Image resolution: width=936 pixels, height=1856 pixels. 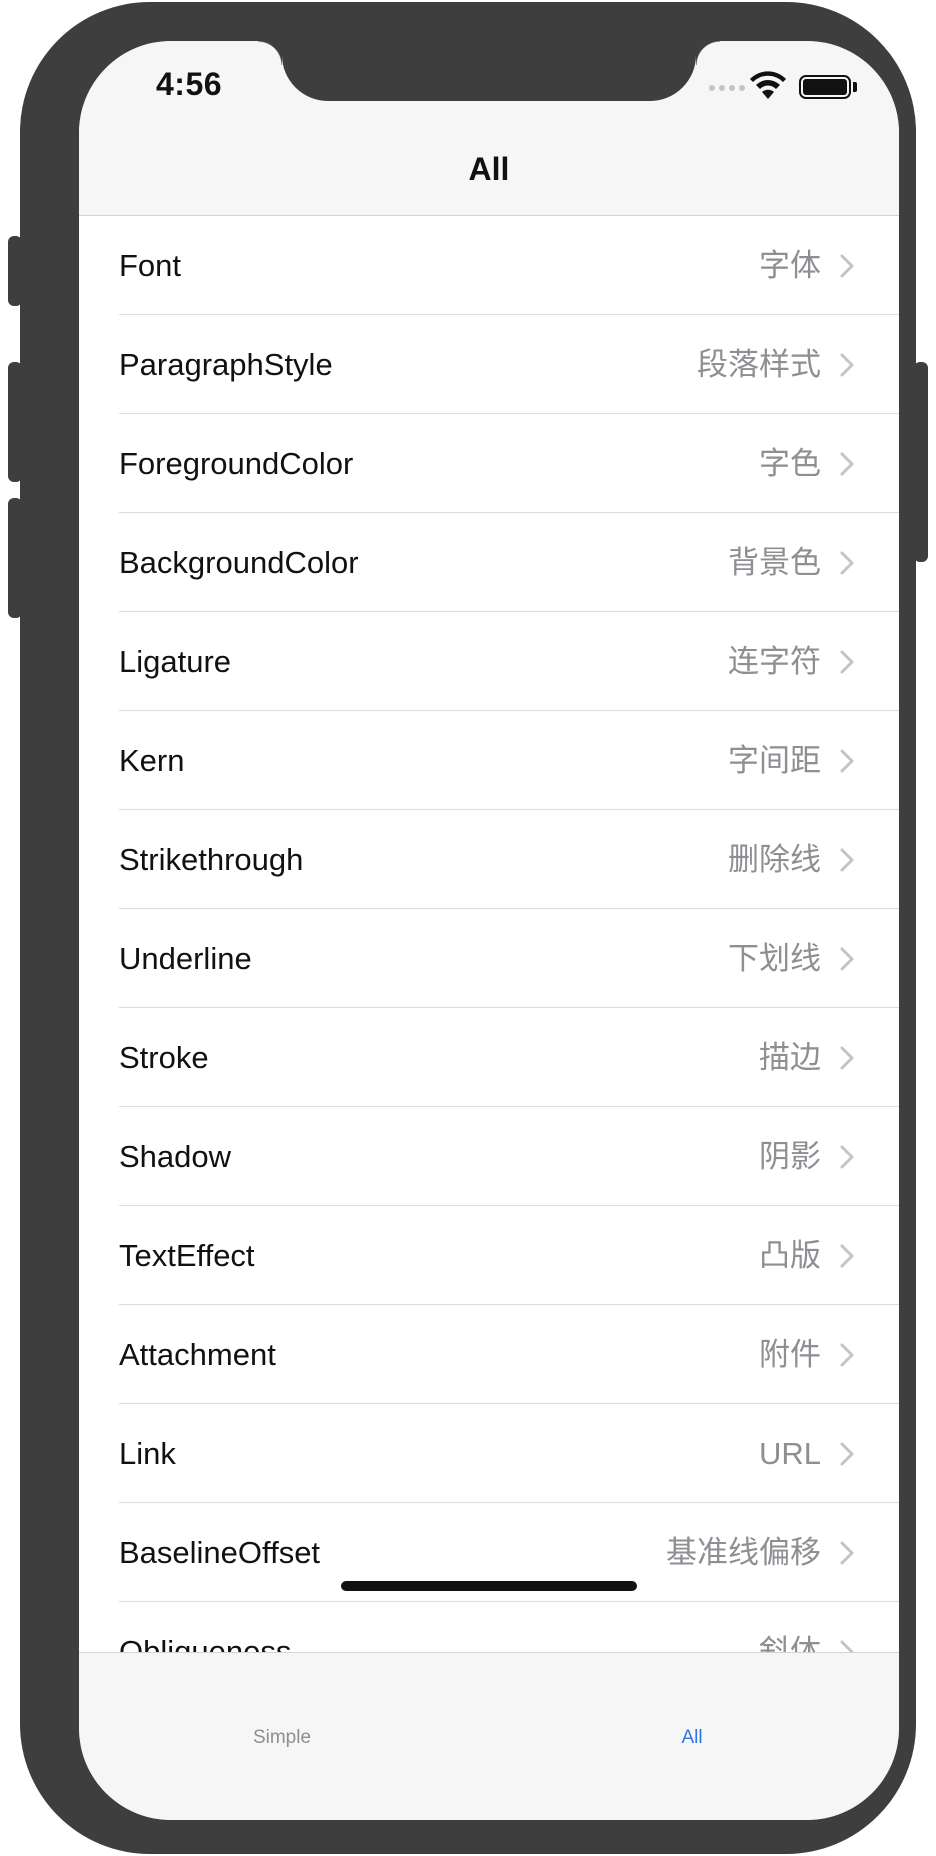 What do you see at coordinates (185, 958) in the screenshot?
I see `row-title: Underline` at bounding box center [185, 958].